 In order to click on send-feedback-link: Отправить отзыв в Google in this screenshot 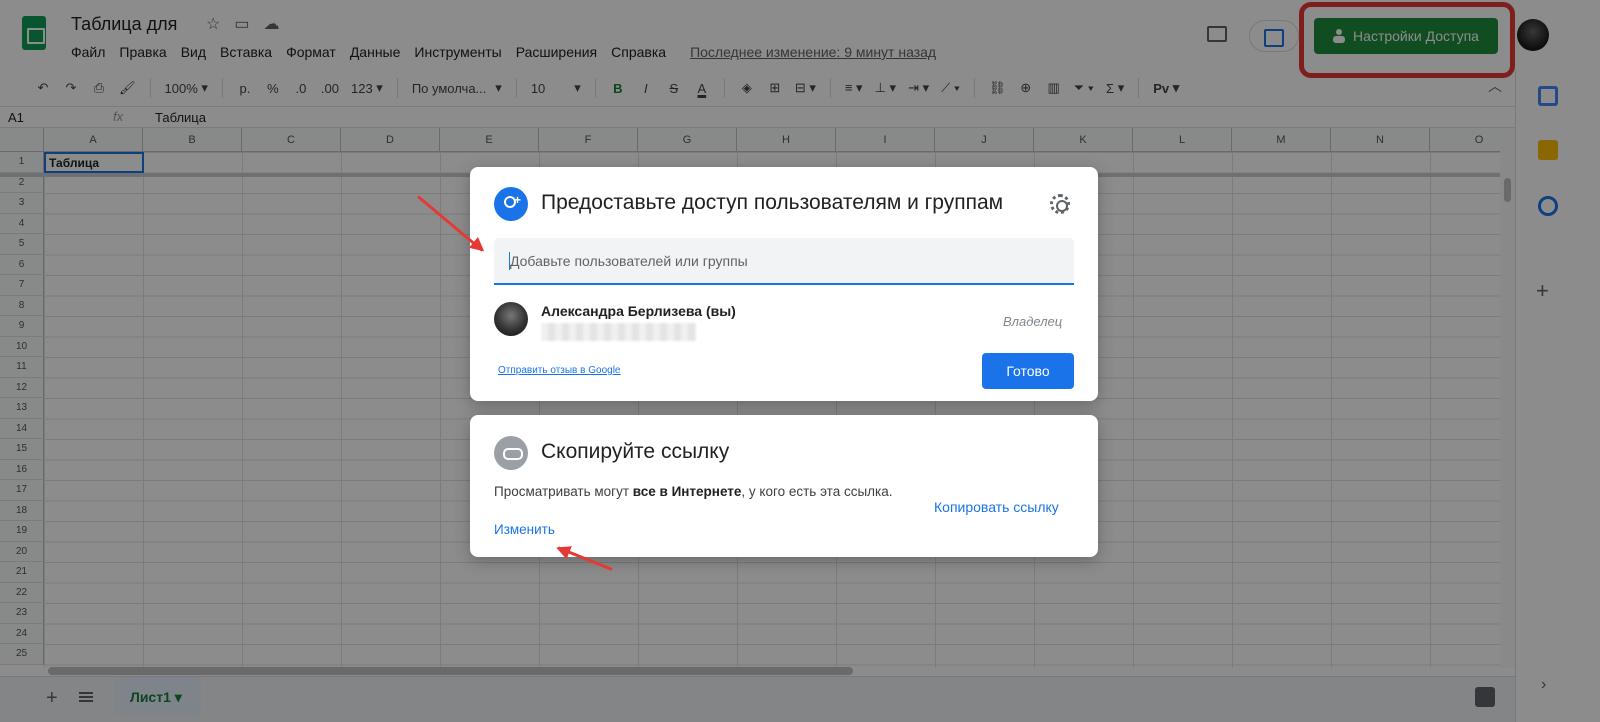, I will do `click(559, 370)`.